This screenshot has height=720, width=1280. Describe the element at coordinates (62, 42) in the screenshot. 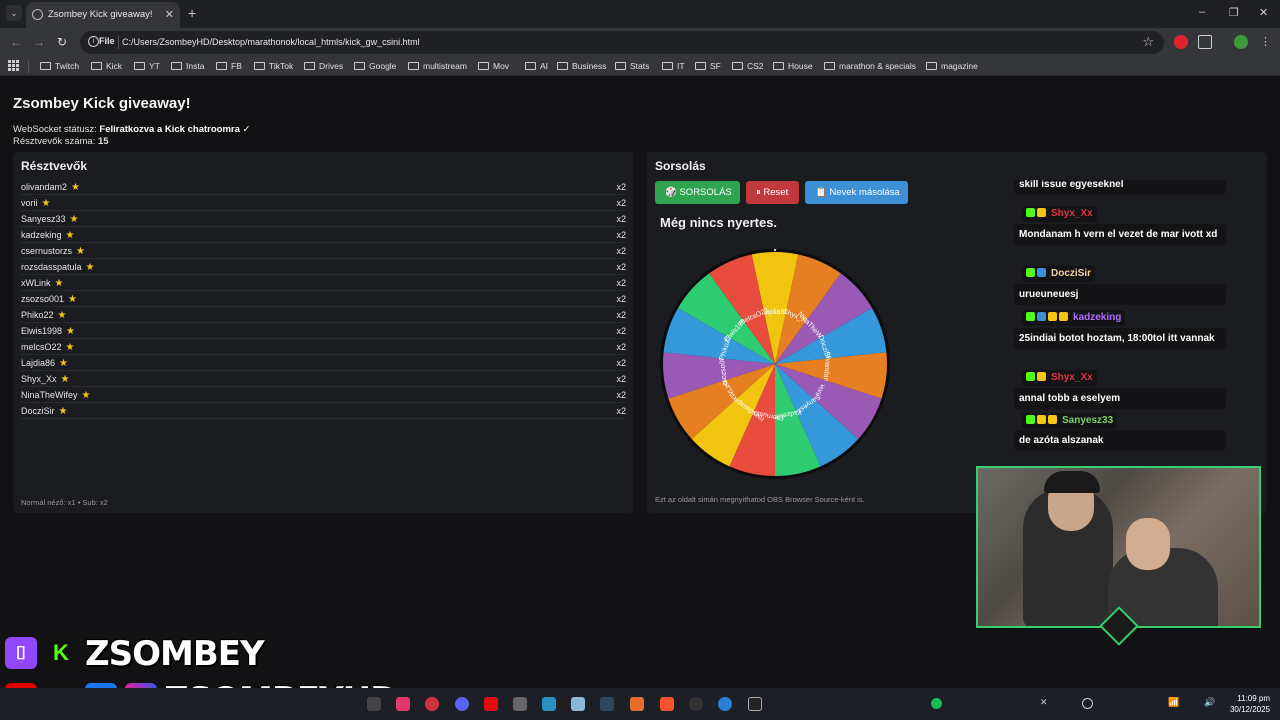

I see `reload-icon: ↻` at that location.